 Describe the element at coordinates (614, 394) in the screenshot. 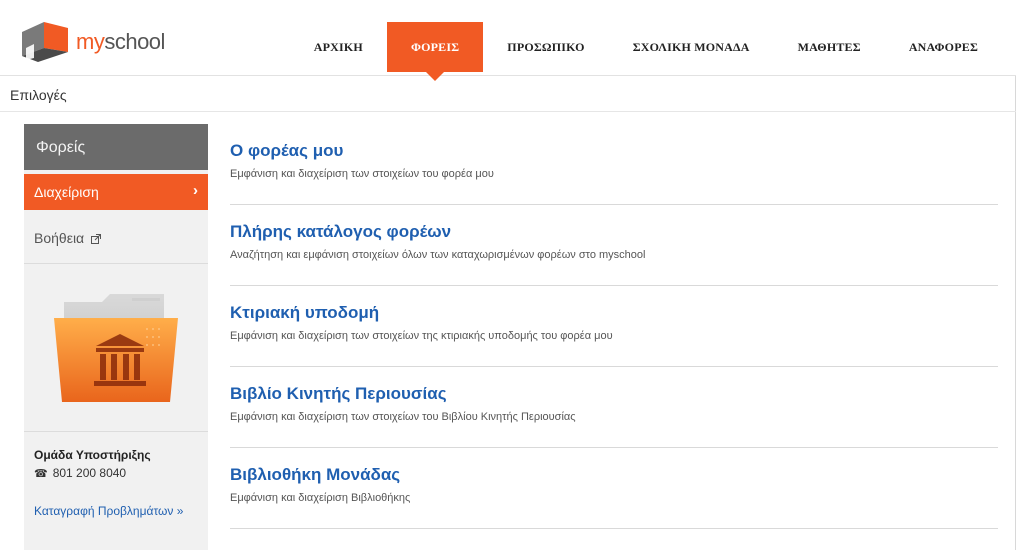

I see `item-title: Βιβλίο Κινητής Περιουσίας` at that location.